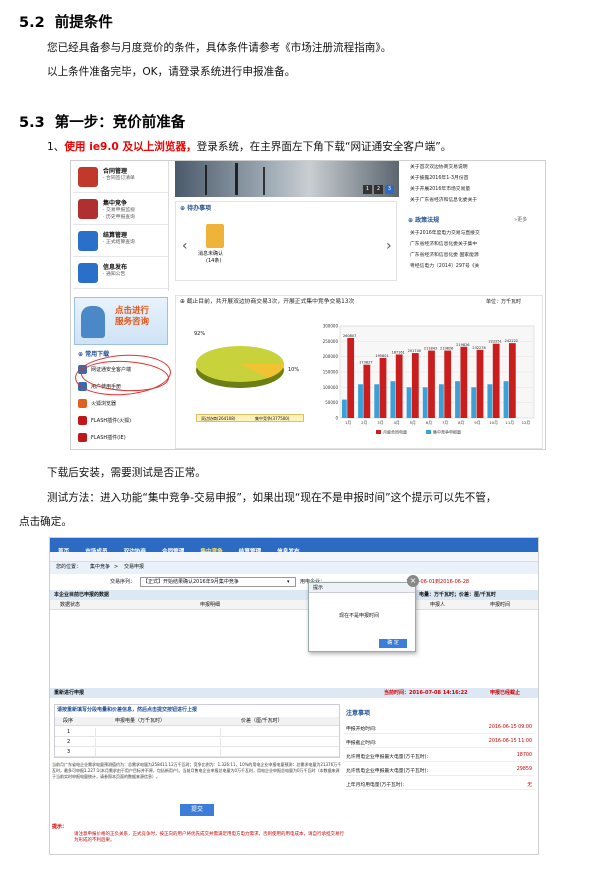 The width and height of the screenshot is (611, 882). What do you see at coordinates (123, 421) in the screenshot?
I see `download-item: FLASH插件(火狐)` at bounding box center [123, 421].